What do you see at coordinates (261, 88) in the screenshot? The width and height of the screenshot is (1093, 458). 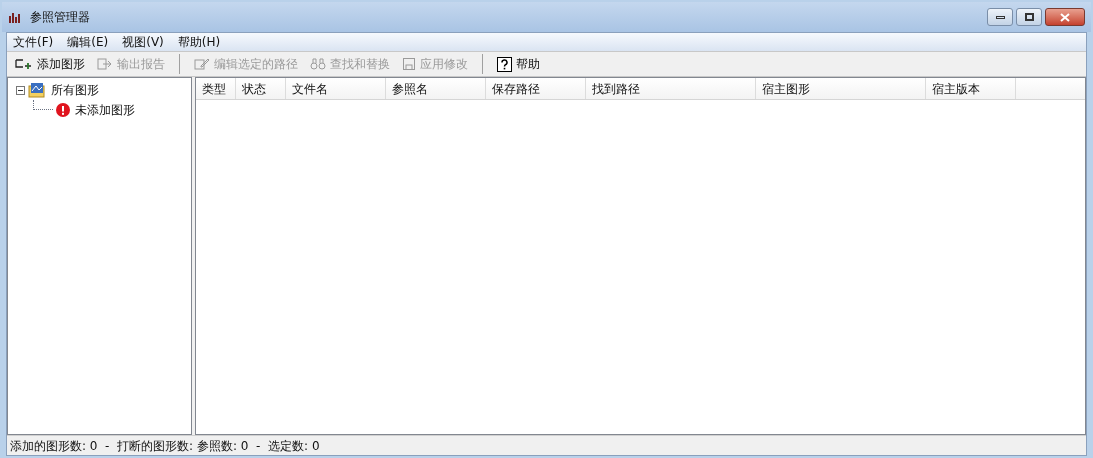 I see `column-header: 状态` at bounding box center [261, 88].